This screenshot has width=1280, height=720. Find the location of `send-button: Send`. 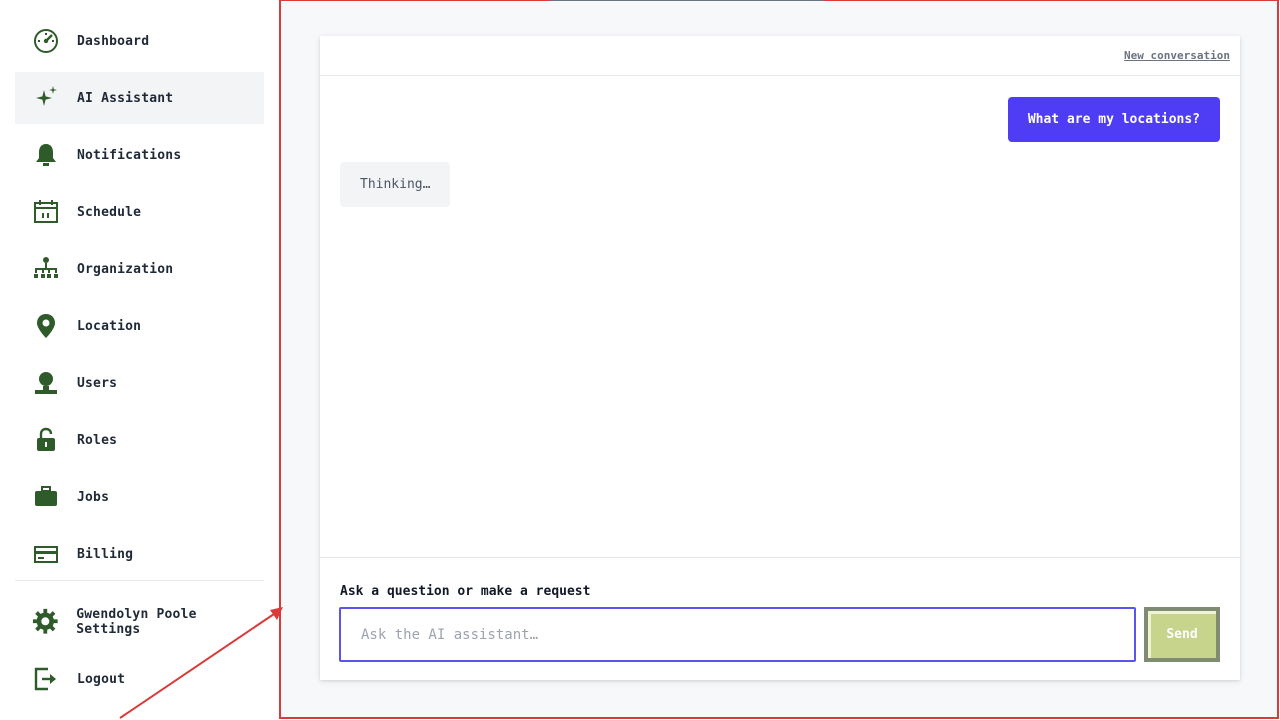

send-button: Send is located at coordinates (1182, 634).